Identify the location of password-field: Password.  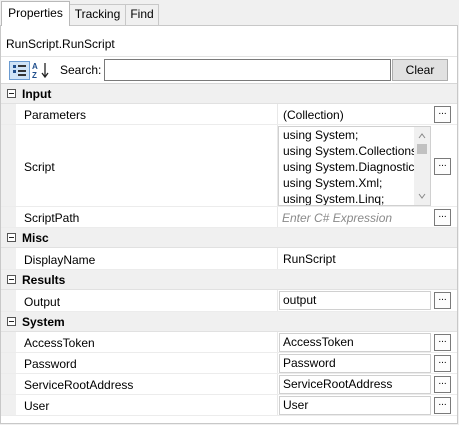
(355, 363).